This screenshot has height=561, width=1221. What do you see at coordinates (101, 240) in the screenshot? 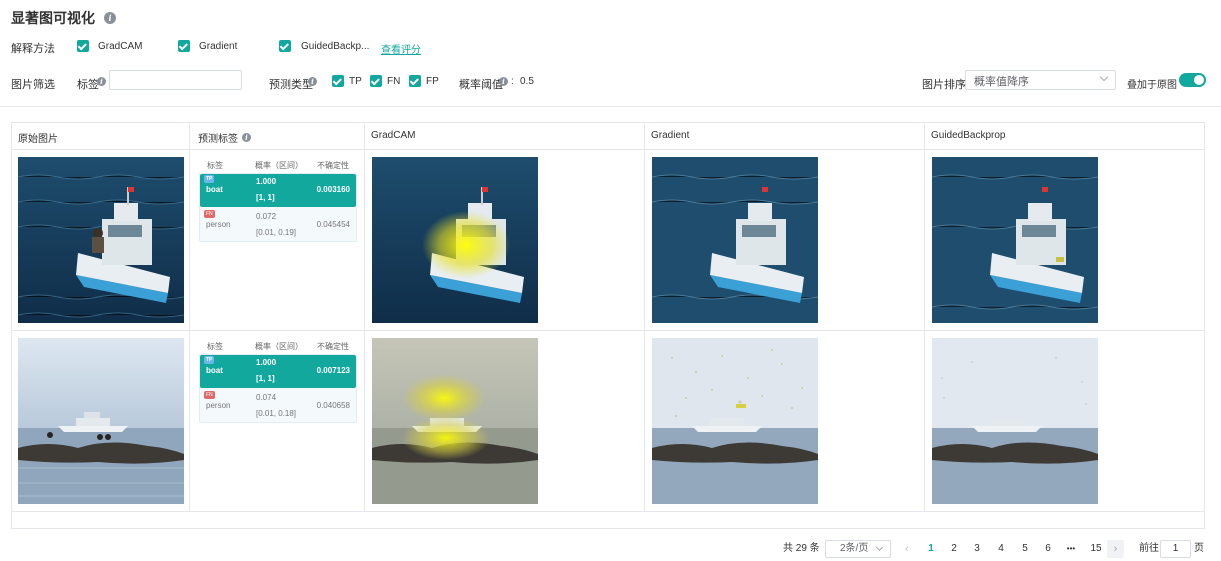
I see `original-image-row1` at bounding box center [101, 240].